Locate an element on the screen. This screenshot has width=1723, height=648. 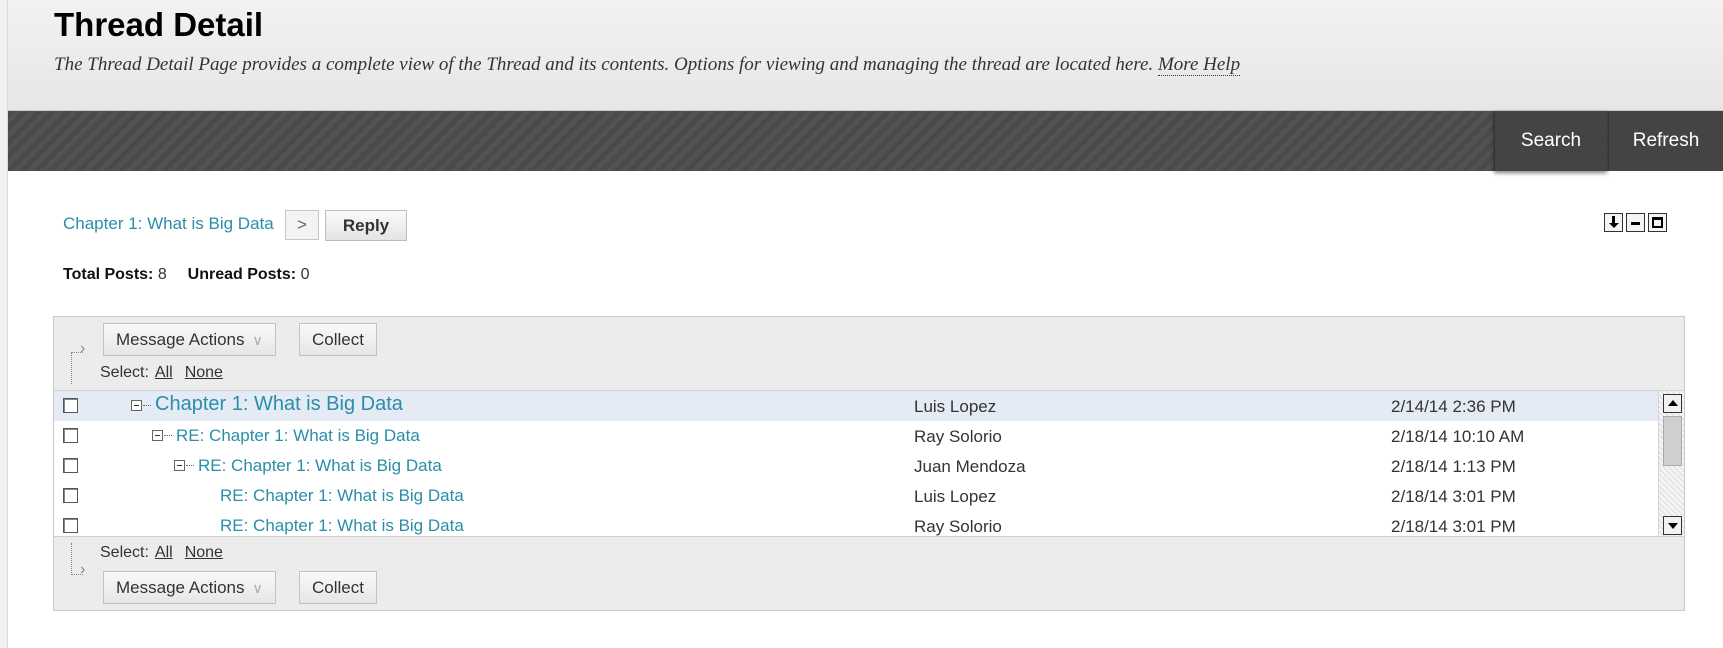
top-elbow-connector is located at coordinates (78, 362).